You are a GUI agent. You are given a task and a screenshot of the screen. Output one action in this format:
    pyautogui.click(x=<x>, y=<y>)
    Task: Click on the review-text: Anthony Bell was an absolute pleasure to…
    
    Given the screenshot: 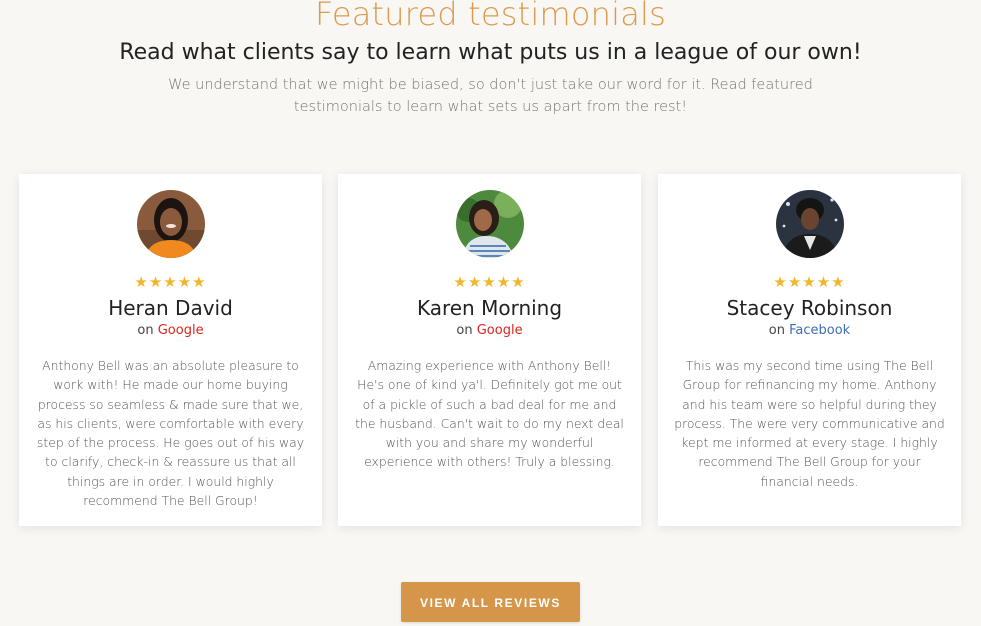 What is the action you would take?
    pyautogui.click(x=170, y=433)
    